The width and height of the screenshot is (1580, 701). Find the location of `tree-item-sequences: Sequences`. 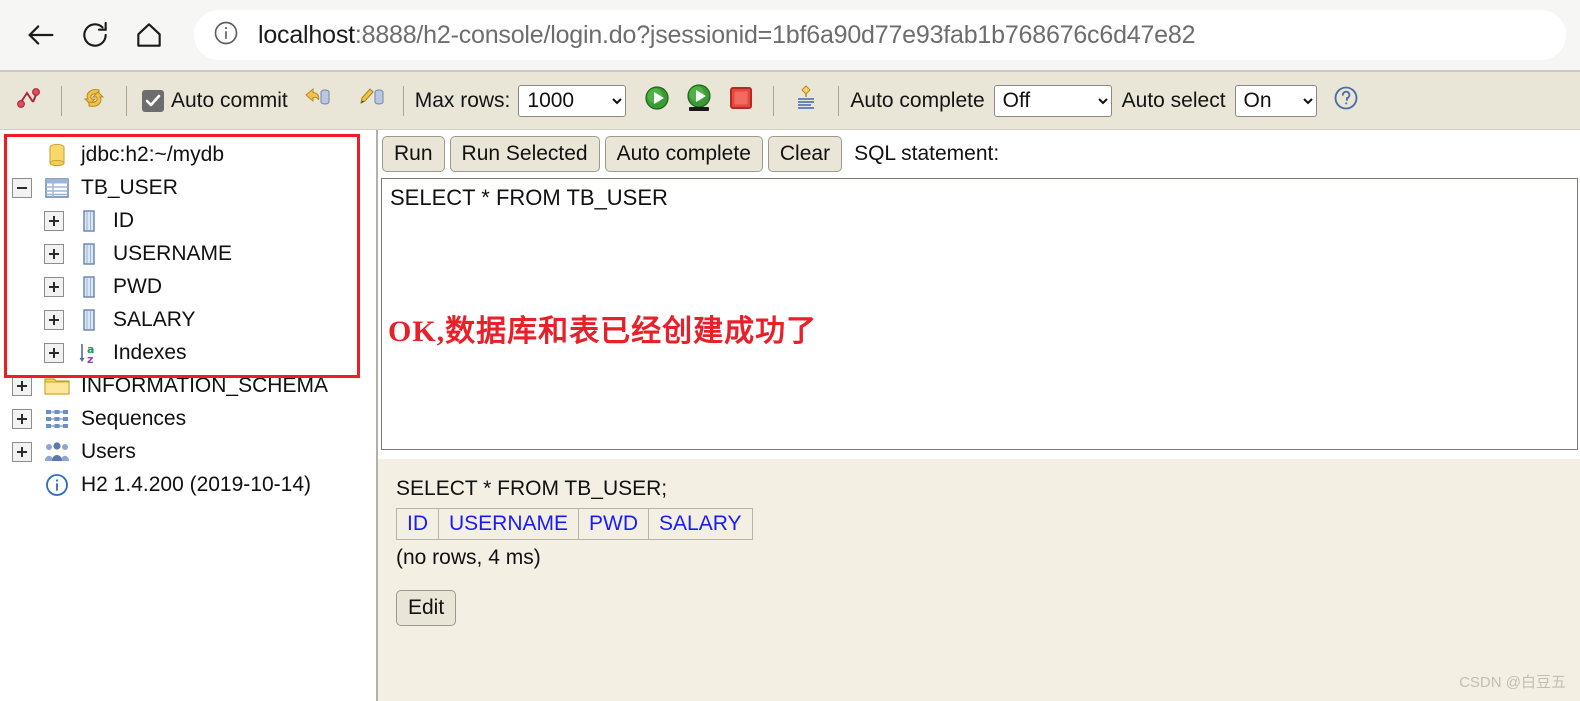

tree-item-sequences: Sequences is located at coordinates (191, 418).